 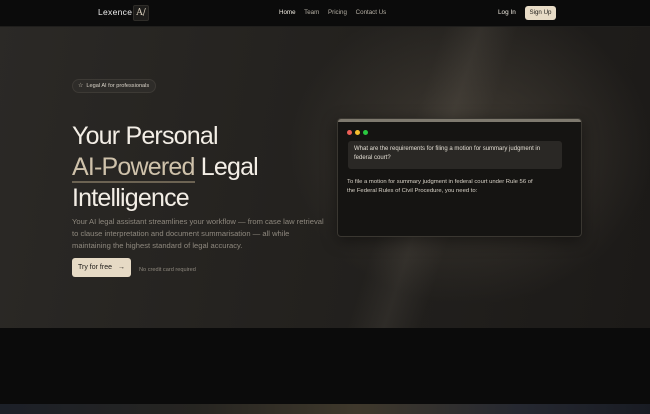 What do you see at coordinates (540, 13) in the screenshot?
I see `signup-button: Sign Up` at bounding box center [540, 13].